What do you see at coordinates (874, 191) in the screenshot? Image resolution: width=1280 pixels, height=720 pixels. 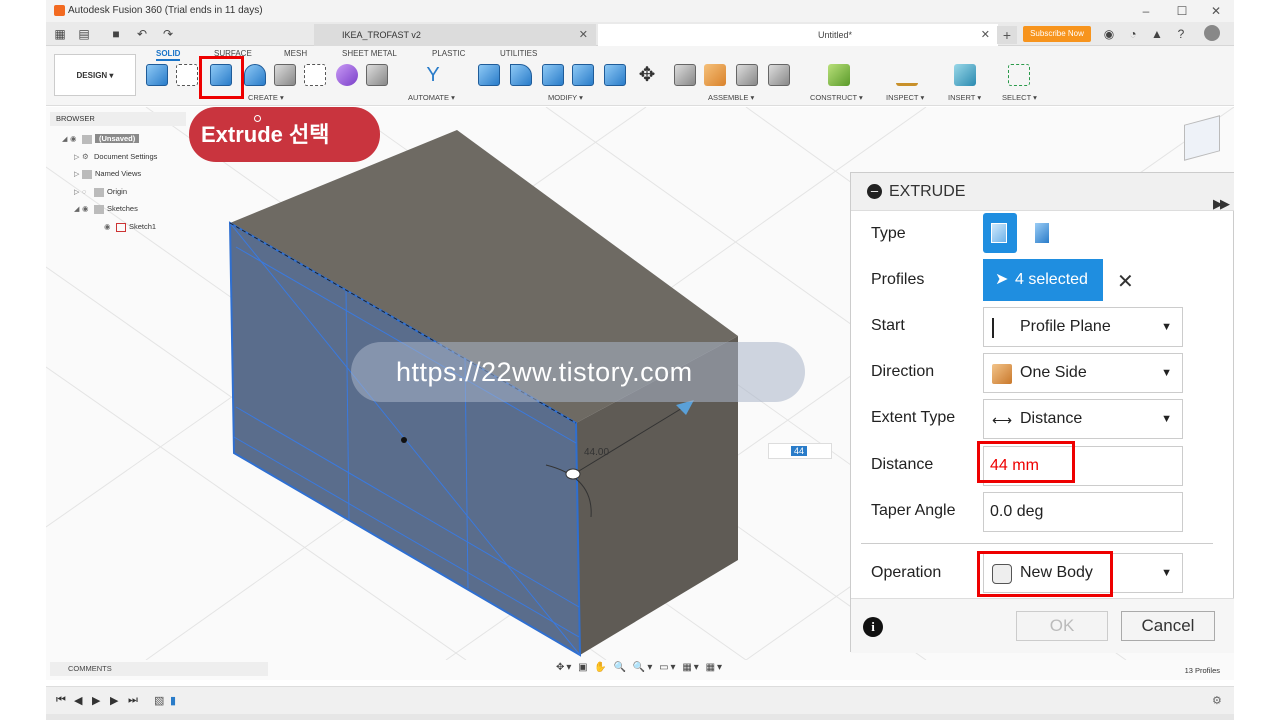 I see `collapse-dialog-icon: –` at bounding box center [874, 191].